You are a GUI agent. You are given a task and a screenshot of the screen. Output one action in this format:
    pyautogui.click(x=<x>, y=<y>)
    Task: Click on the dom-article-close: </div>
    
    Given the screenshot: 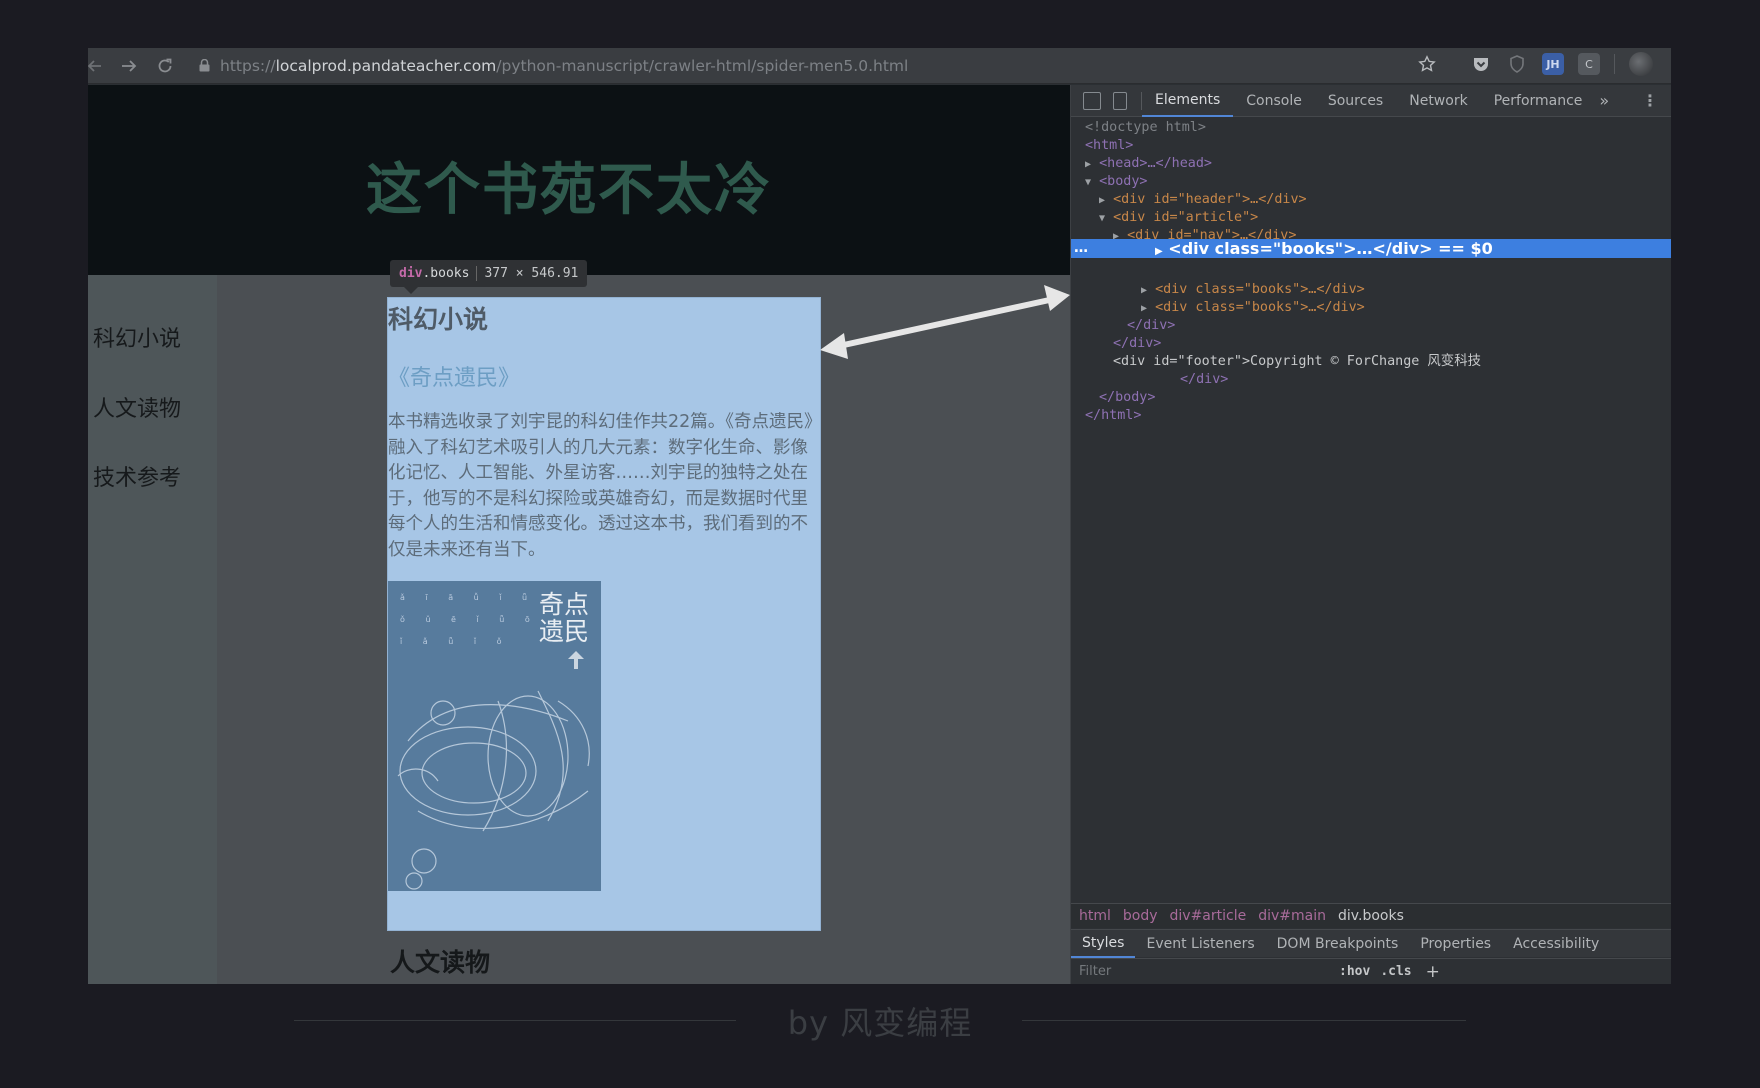 What is the action you would take?
    pyautogui.click(x=1137, y=344)
    